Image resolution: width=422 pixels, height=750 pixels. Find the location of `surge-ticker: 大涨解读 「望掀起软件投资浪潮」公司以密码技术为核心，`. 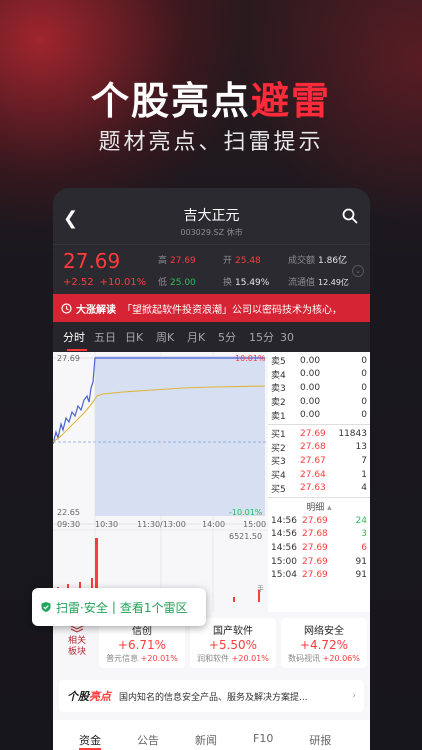

surge-ticker: 大涨解读 「望掀起软件投资浪潮」公司以密码技术为核心， is located at coordinates (211, 308).